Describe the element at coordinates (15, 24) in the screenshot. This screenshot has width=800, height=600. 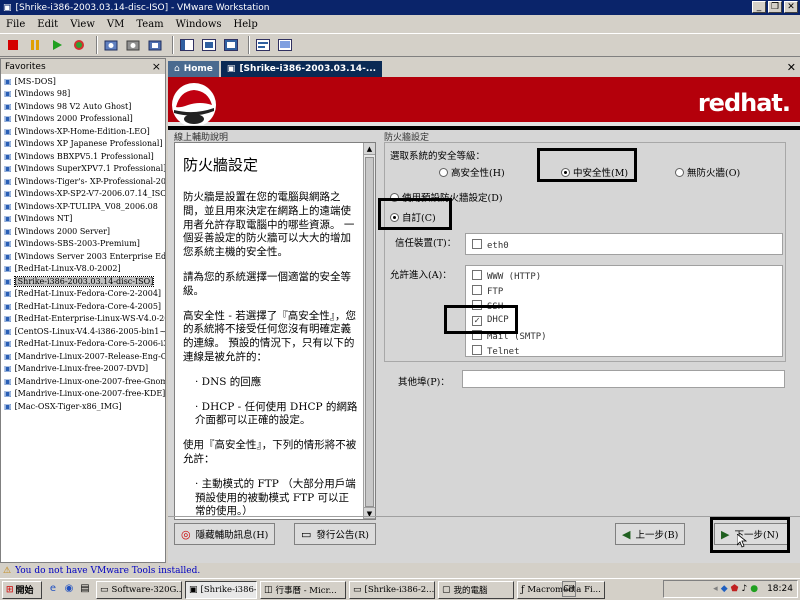
I see `menu-file: File` at that location.